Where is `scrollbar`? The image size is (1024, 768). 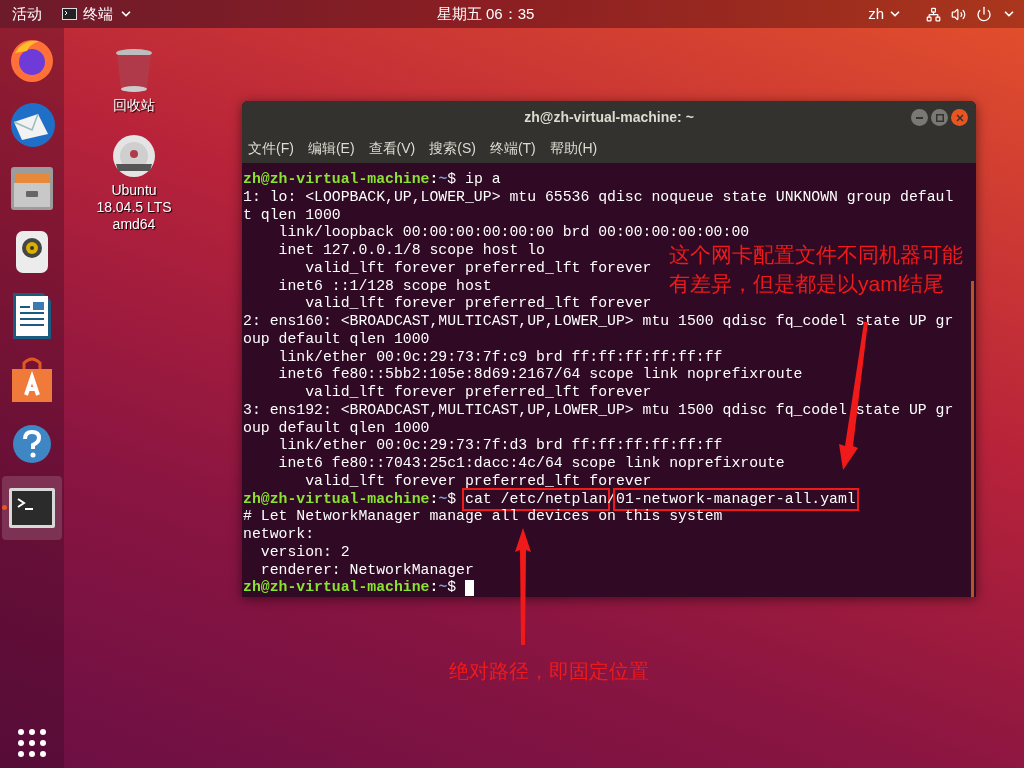 scrollbar is located at coordinates (972, 439).